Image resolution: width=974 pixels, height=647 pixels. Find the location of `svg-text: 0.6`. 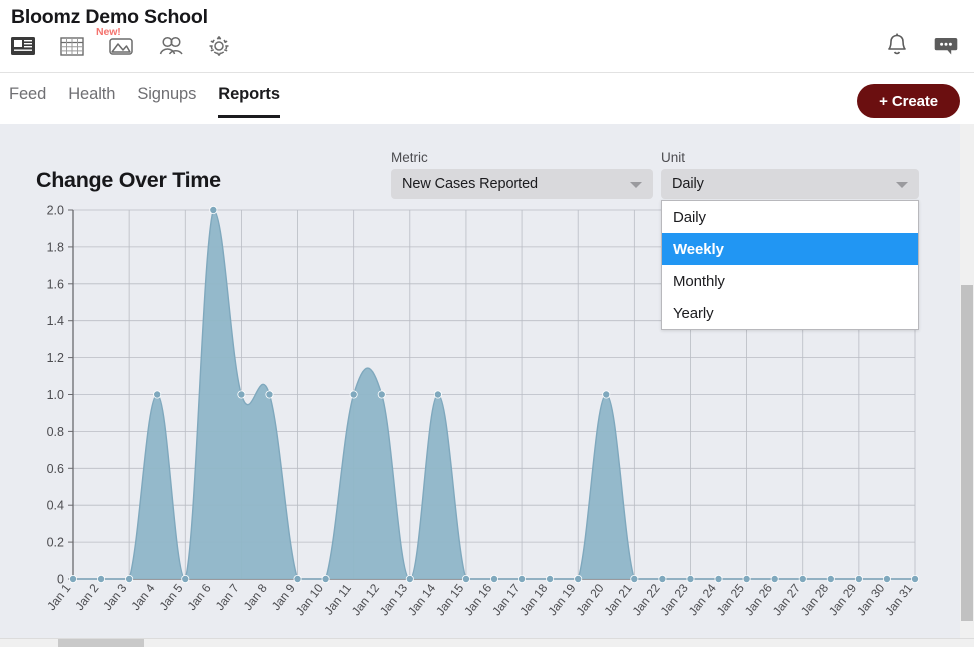

svg-text: 0.6 is located at coordinates (55, 469).